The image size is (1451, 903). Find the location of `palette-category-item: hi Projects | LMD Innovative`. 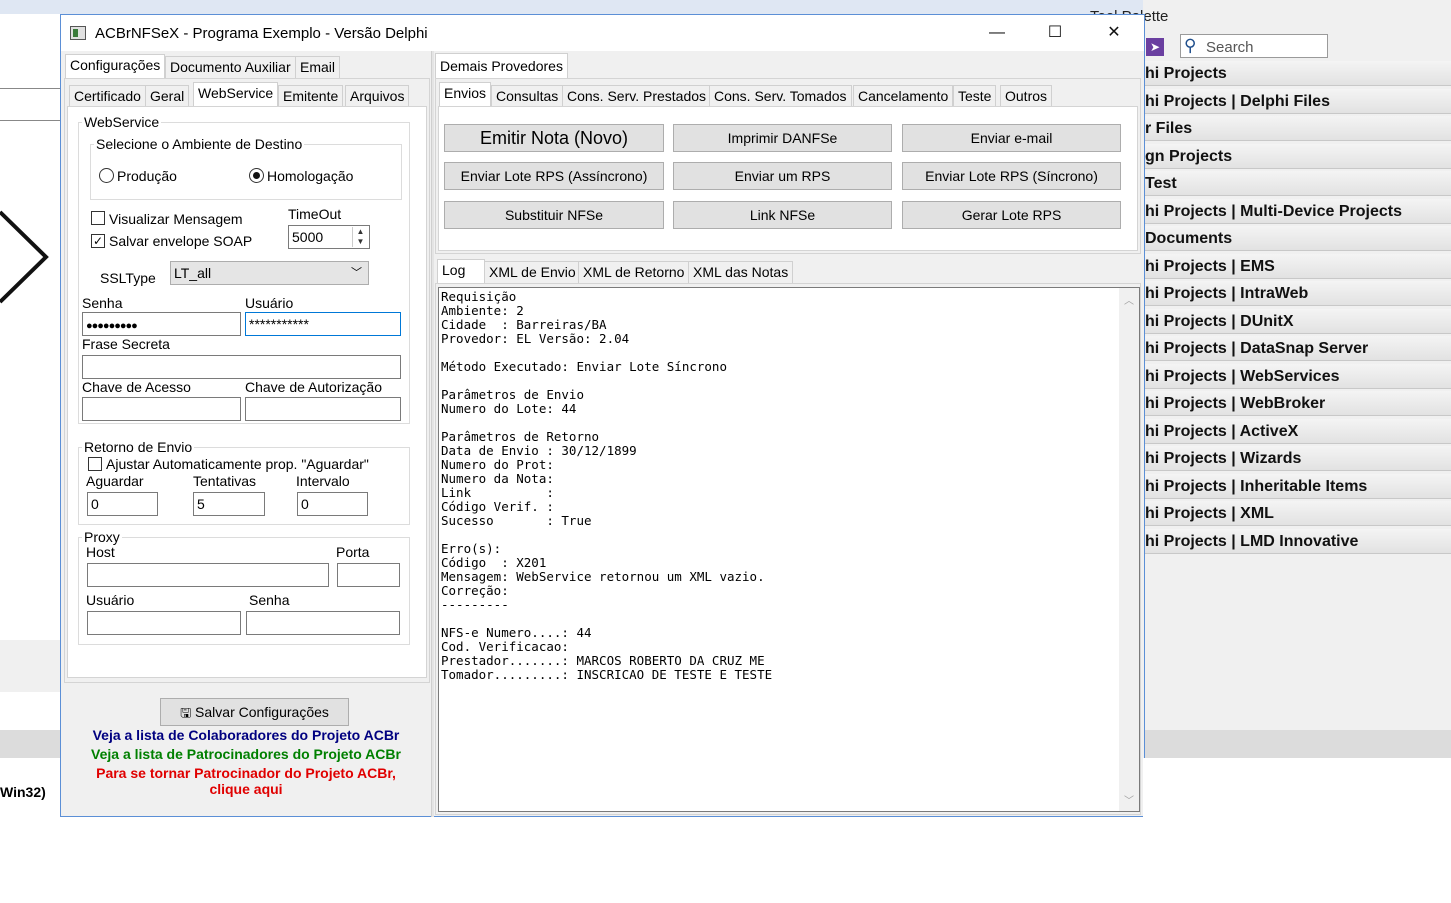

palette-category-item: hi Projects | LMD Innovative is located at coordinates (1297, 541).